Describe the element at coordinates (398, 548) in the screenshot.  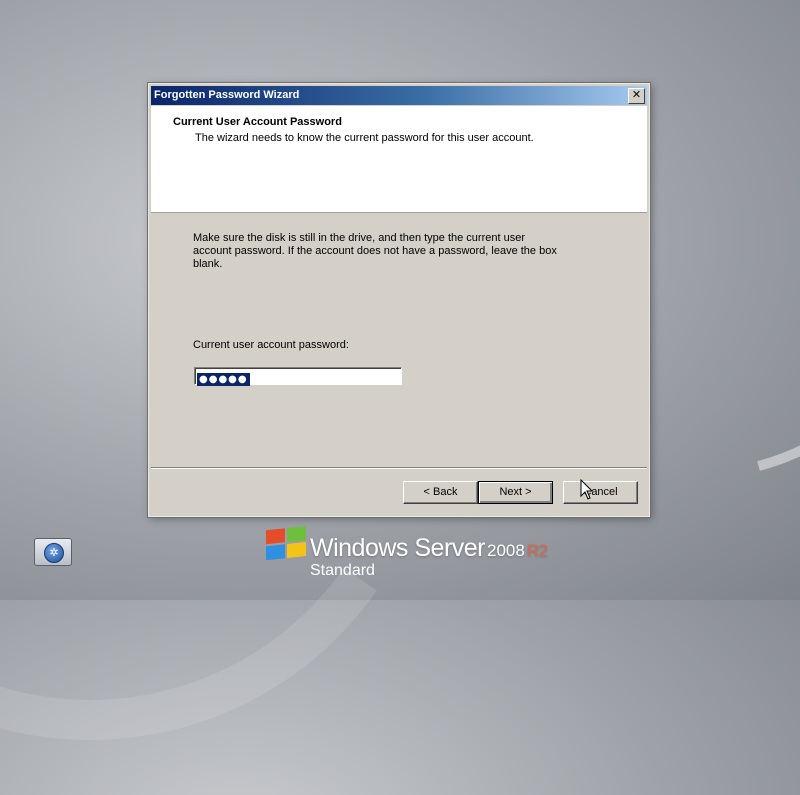
I see `brand-product: Windows Server` at that location.